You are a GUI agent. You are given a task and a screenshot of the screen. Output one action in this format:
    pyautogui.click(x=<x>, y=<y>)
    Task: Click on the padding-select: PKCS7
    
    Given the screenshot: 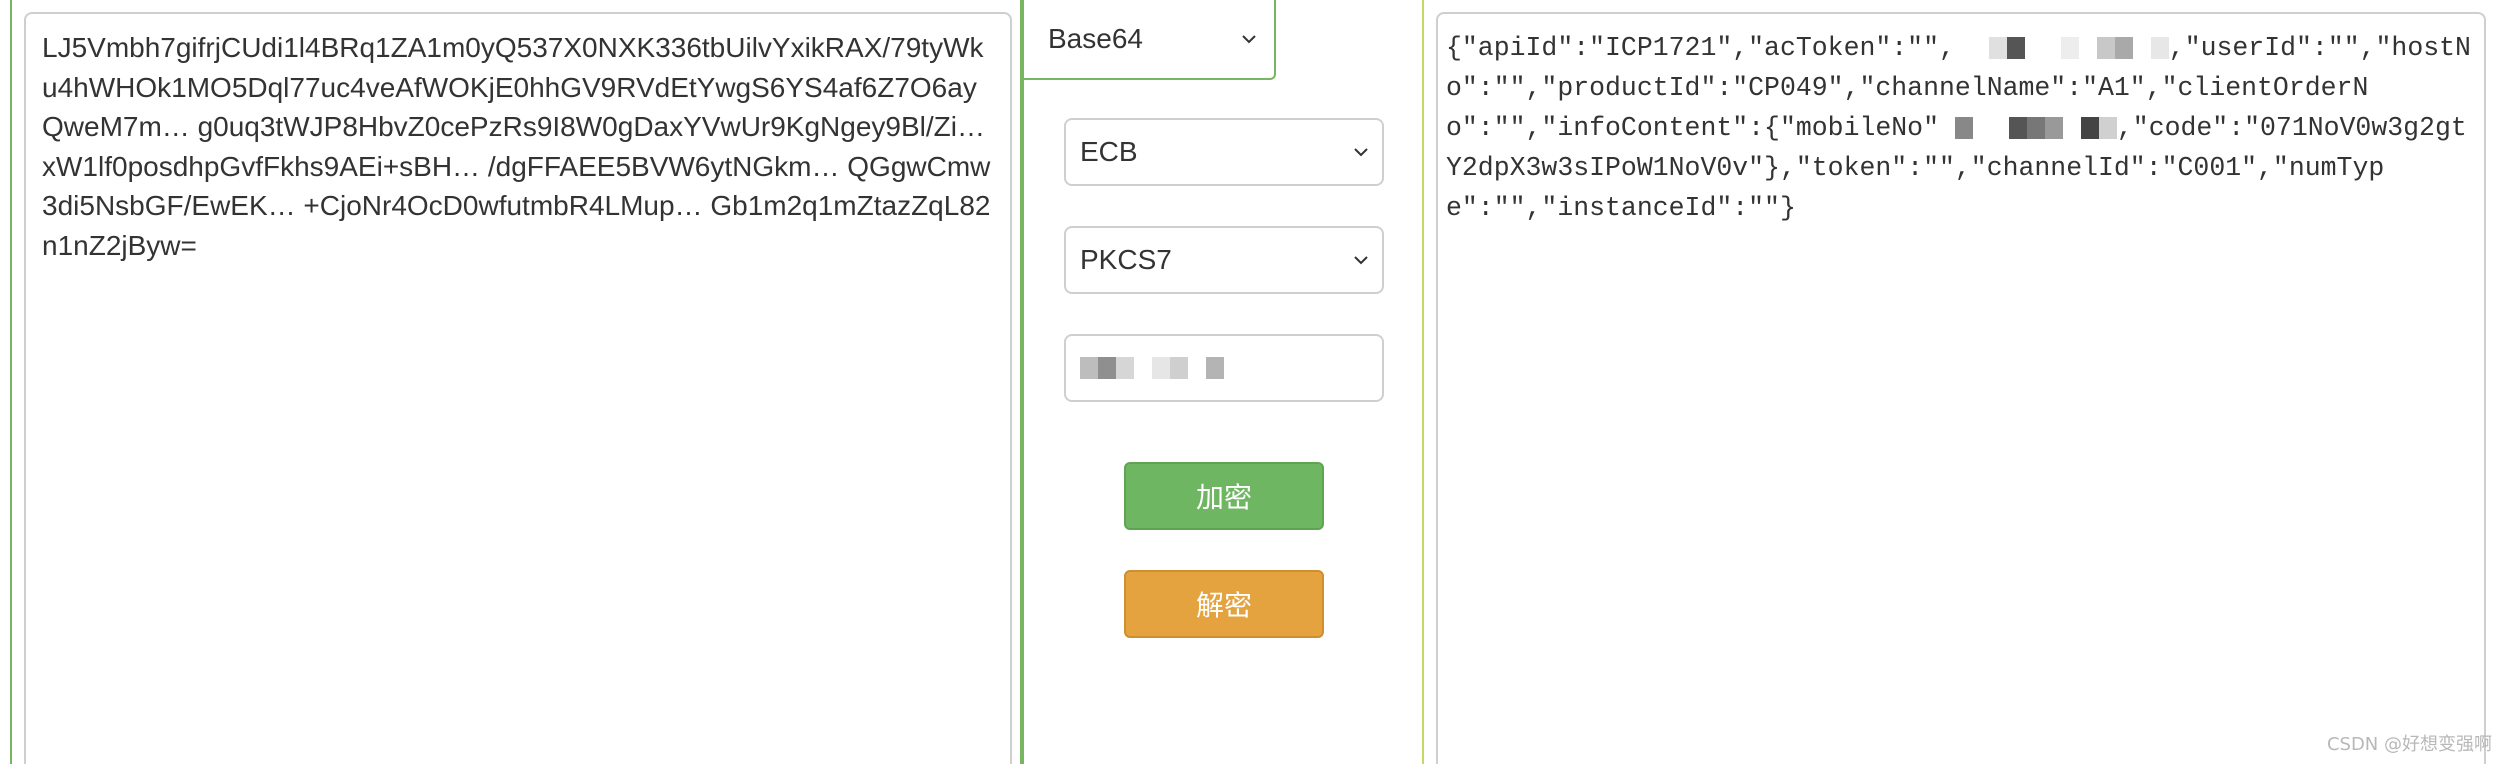 What is the action you would take?
    pyautogui.click(x=1224, y=260)
    